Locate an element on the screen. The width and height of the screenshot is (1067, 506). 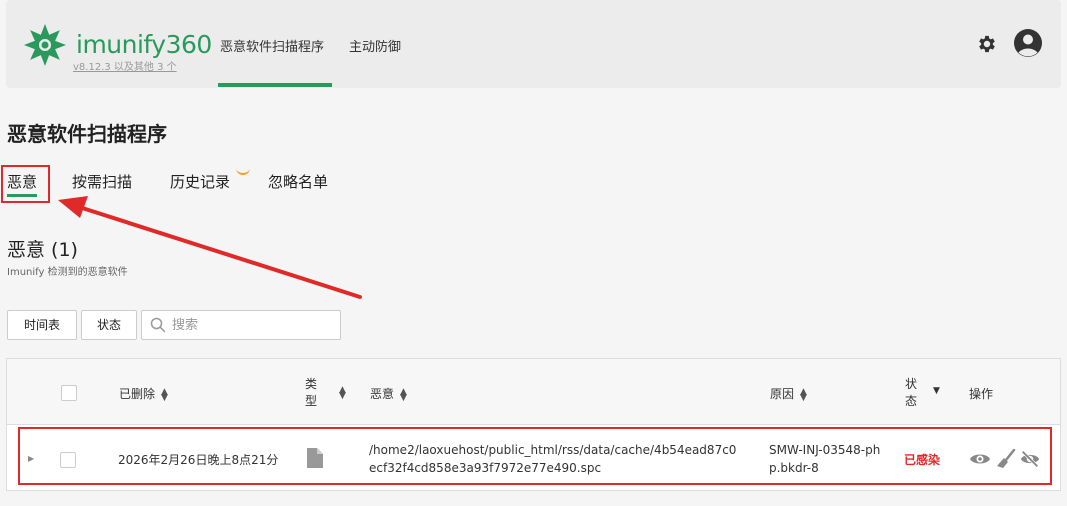
gear-icon is located at coordinates (987, 44).